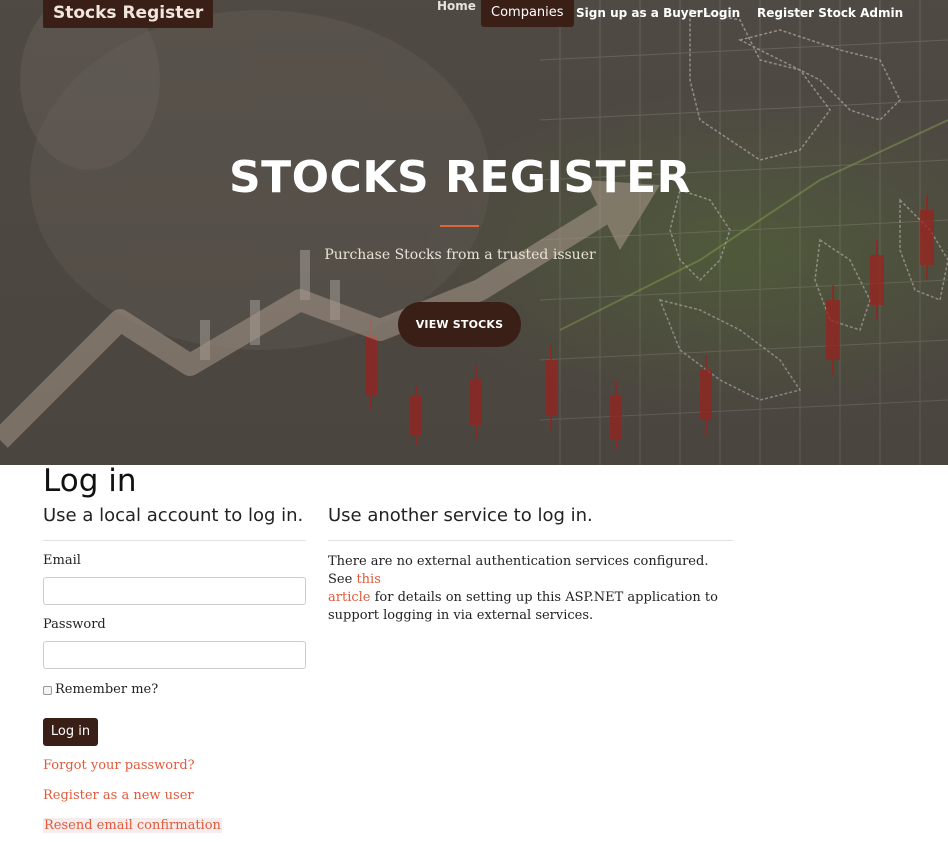 This screenshot has width=948, height=842. Describe the element at coordinates (174, 655) in the screenshot. I see `password-field` at that location.